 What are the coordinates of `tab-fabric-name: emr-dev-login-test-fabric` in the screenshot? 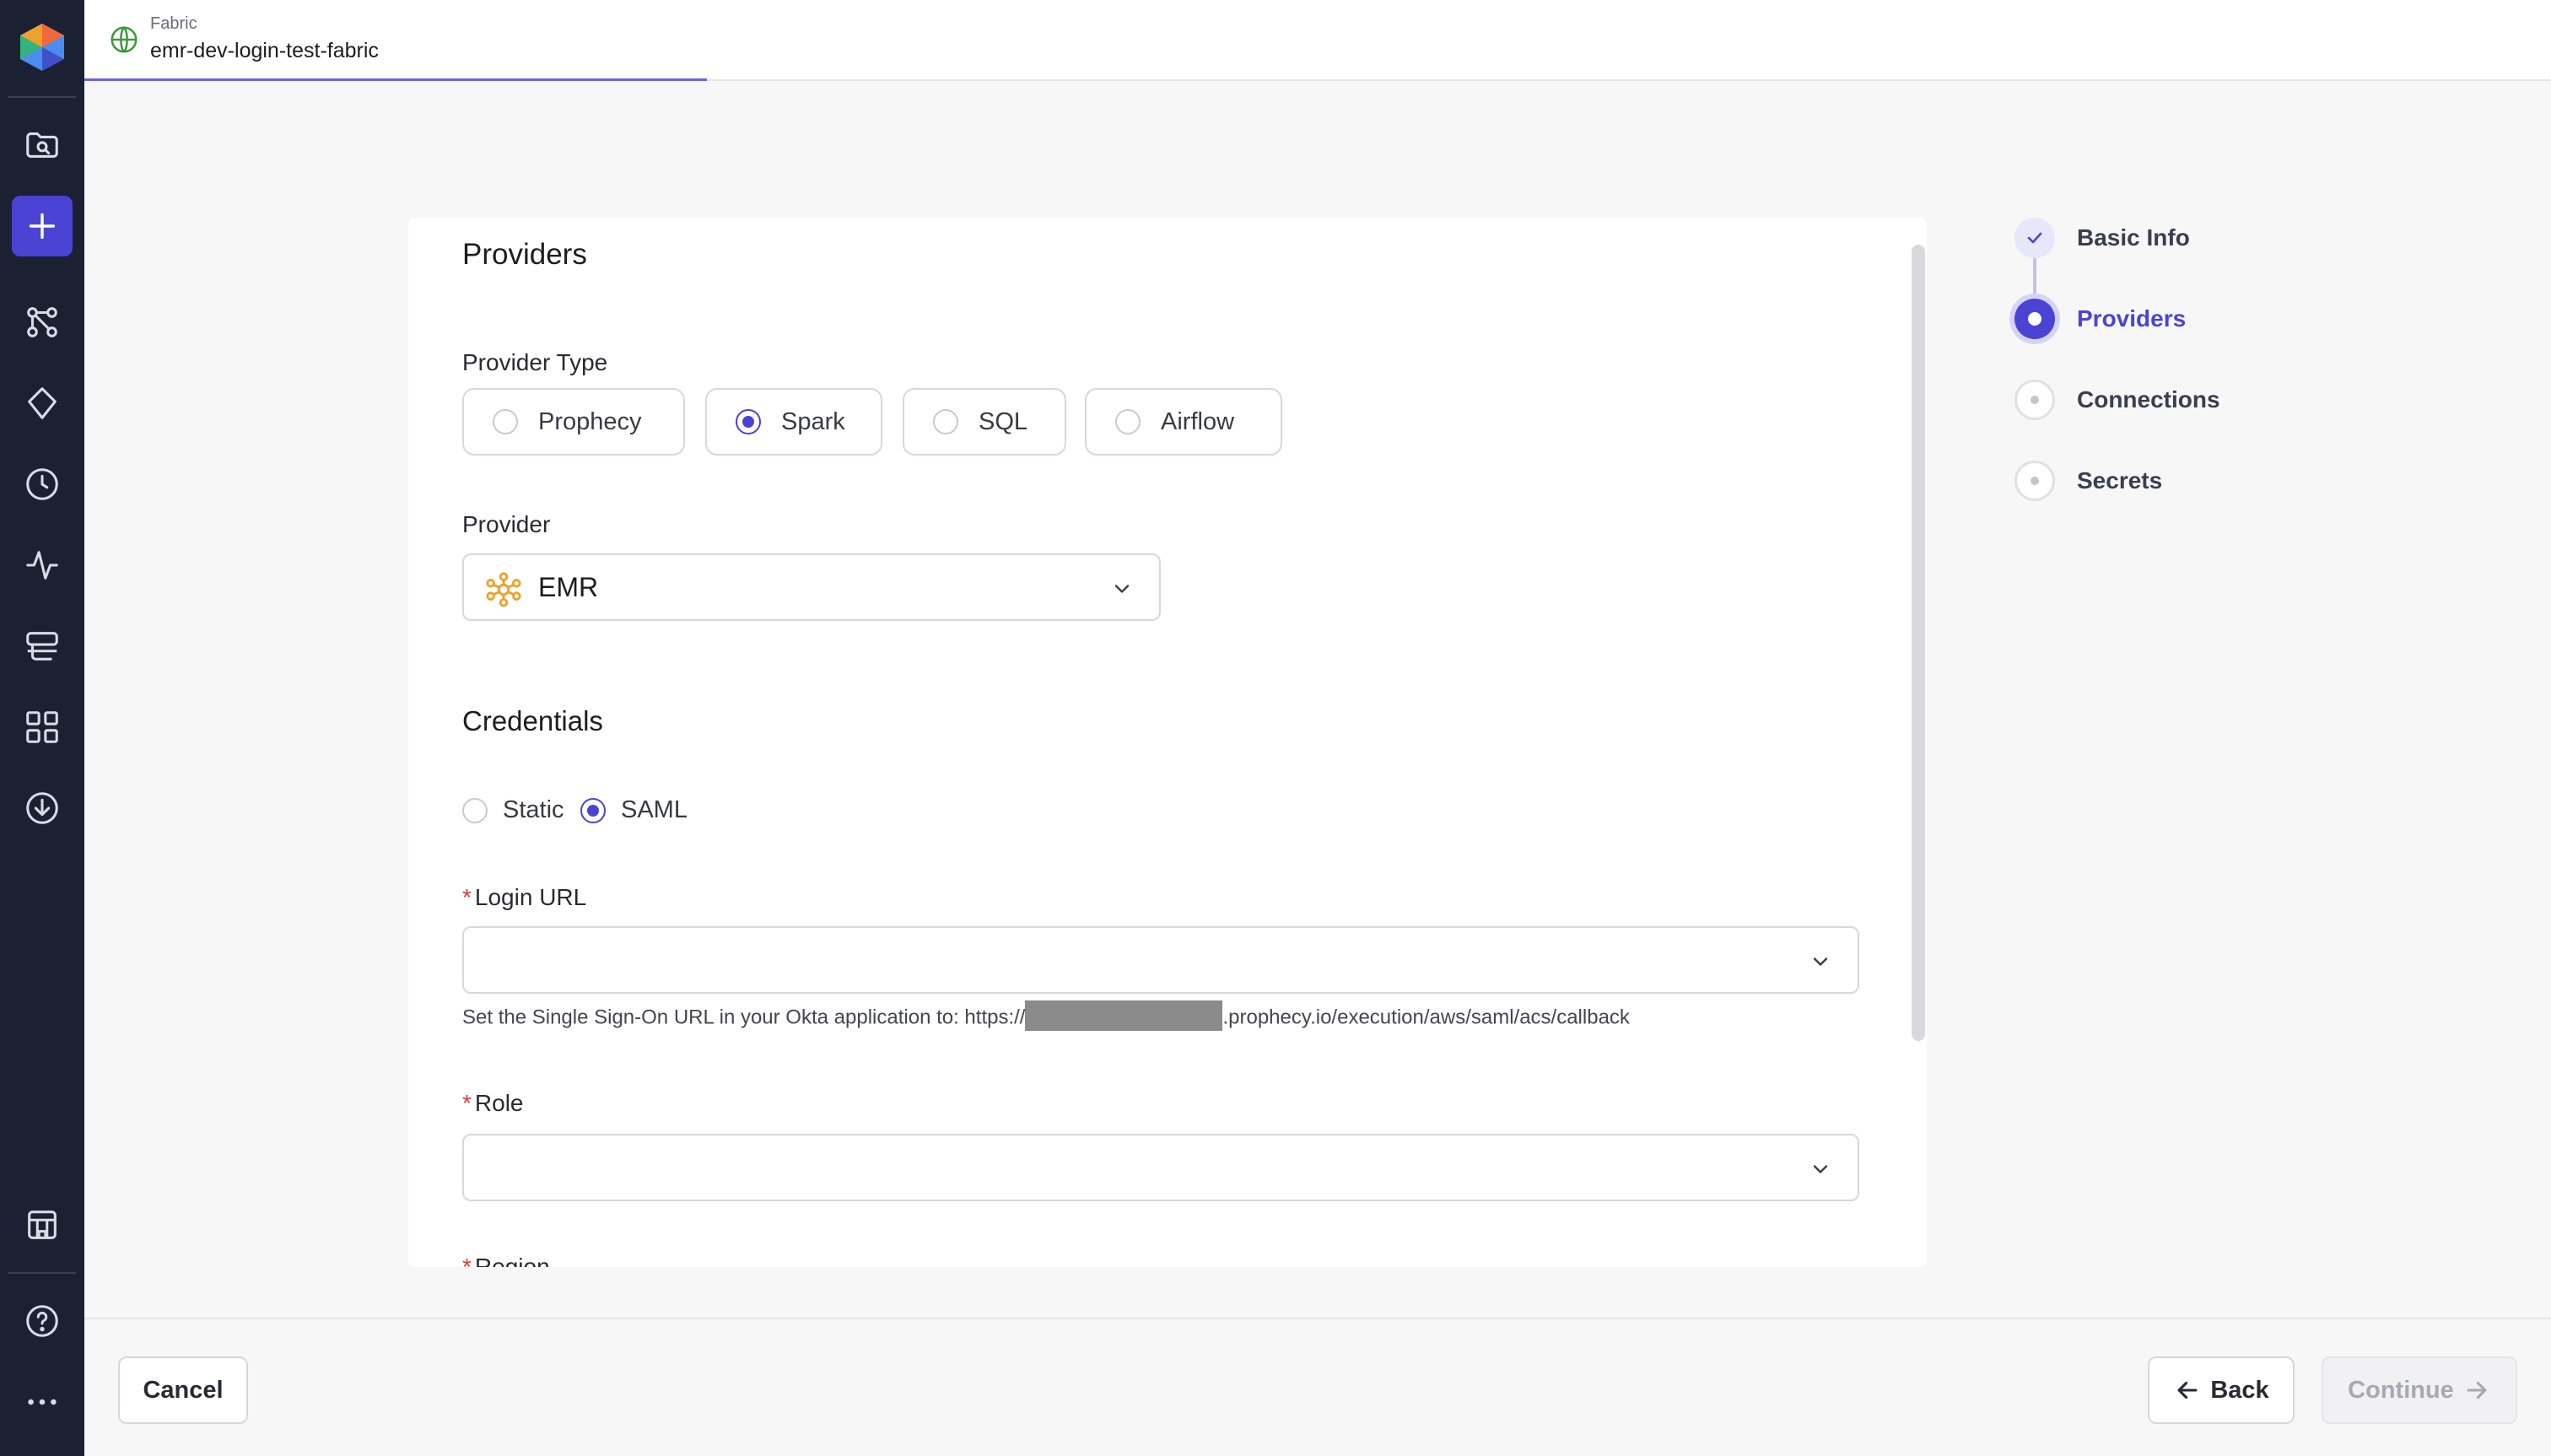 It's located at (264, 50).